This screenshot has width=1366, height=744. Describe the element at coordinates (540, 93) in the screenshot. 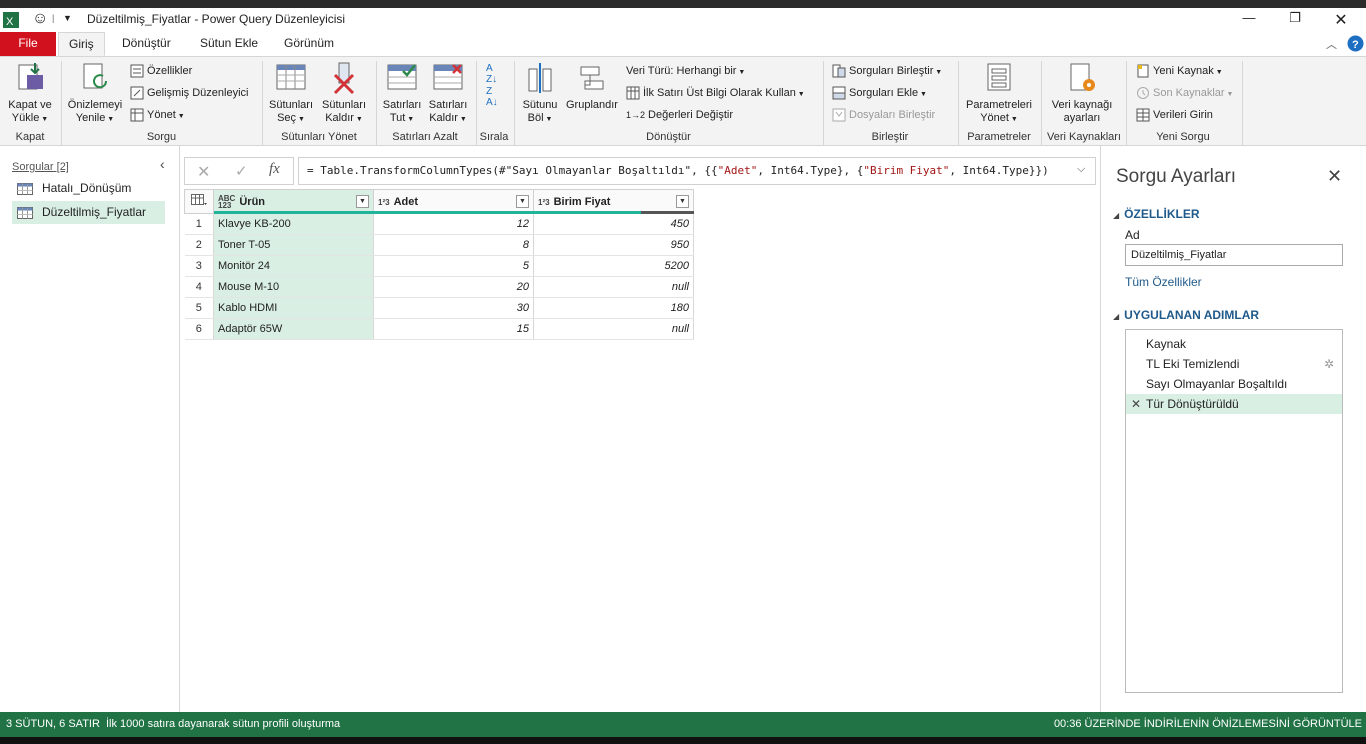

I see `split-column-button: Sütunu Böl ▼` at that location.